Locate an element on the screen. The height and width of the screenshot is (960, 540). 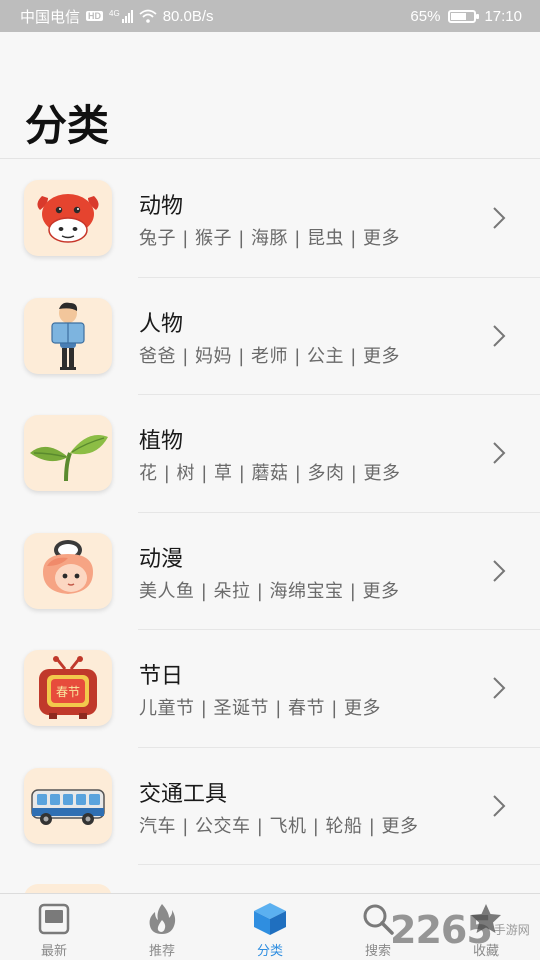
nav-item-search: 搜索 is located at coordinates (378, 927).